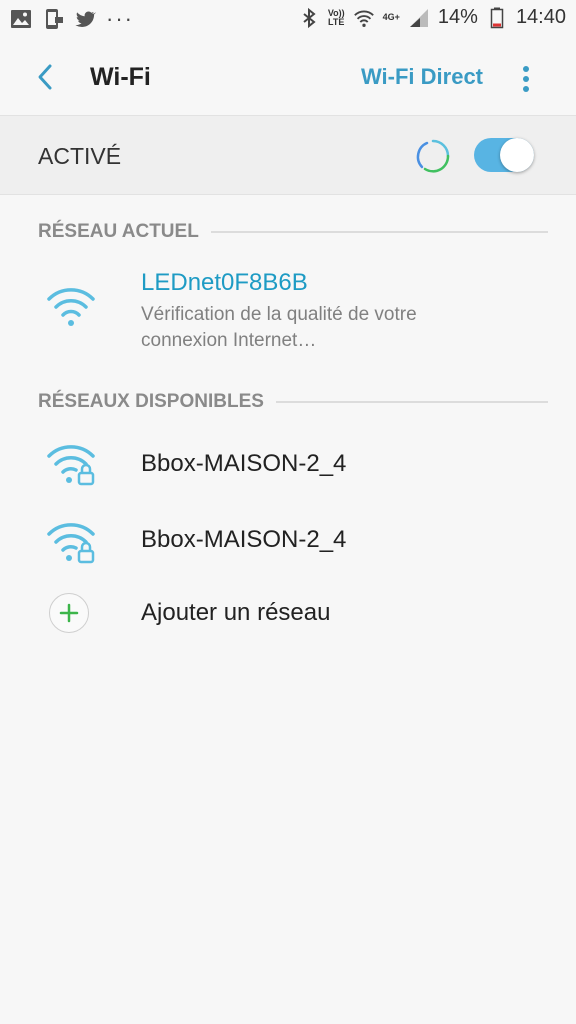 This screenshot has width=576, height=1024. Describe the element at coordinates (47, 77) in the screenshot. I see `back-arrow-icon` at that location.